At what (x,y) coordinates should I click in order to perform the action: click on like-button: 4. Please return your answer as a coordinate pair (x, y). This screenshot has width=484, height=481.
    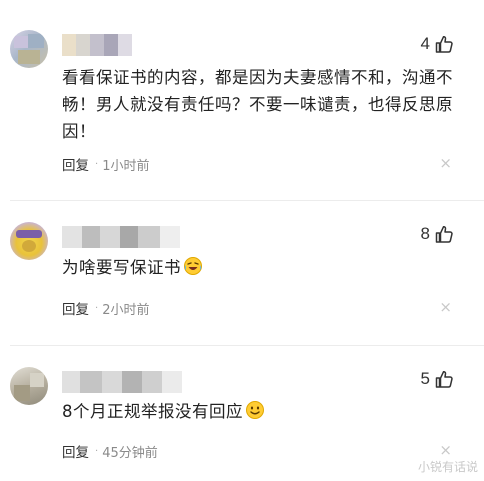
    Looking at the image, I should click on (437, 44).